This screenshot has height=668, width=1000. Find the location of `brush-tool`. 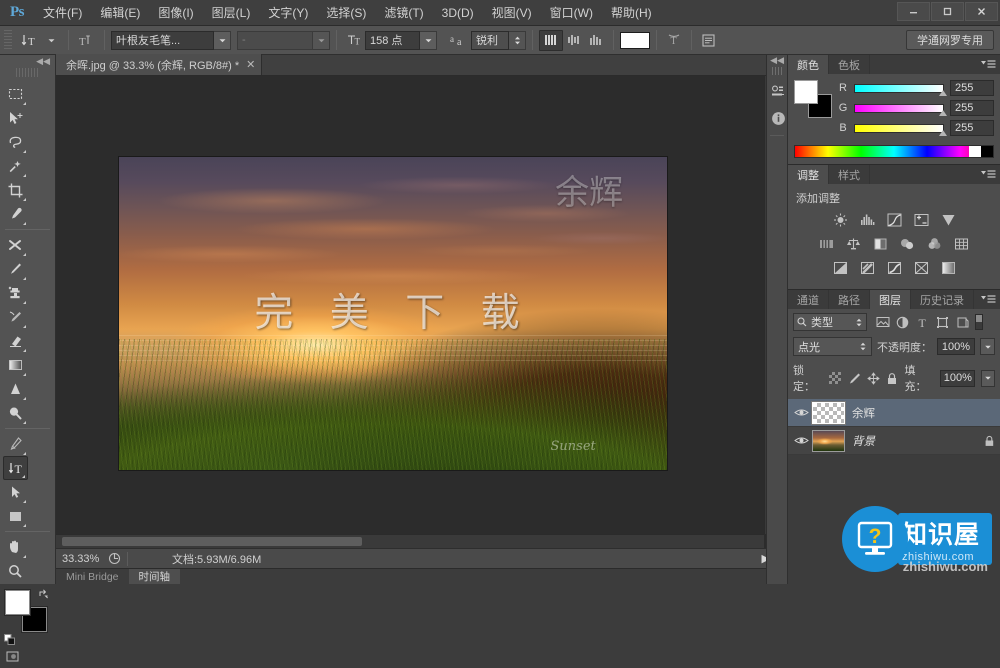

brush-tool is located at coordinates (15, 269).